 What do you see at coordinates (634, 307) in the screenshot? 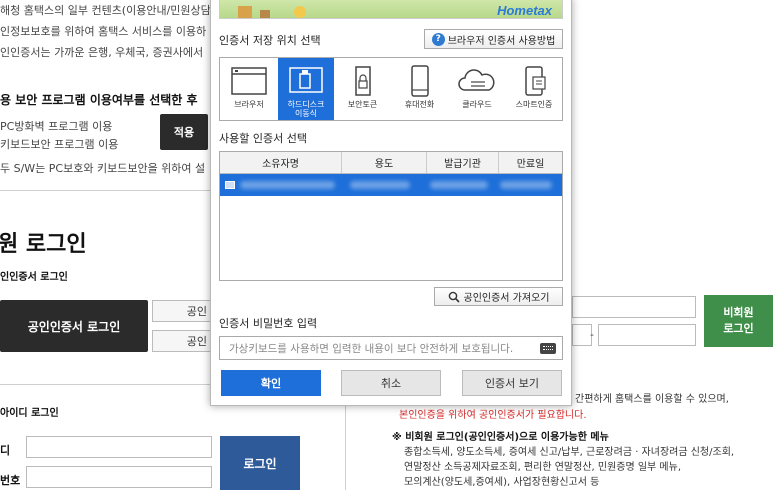
I see `nonmember-name-input` at bounding box center [634, 307].